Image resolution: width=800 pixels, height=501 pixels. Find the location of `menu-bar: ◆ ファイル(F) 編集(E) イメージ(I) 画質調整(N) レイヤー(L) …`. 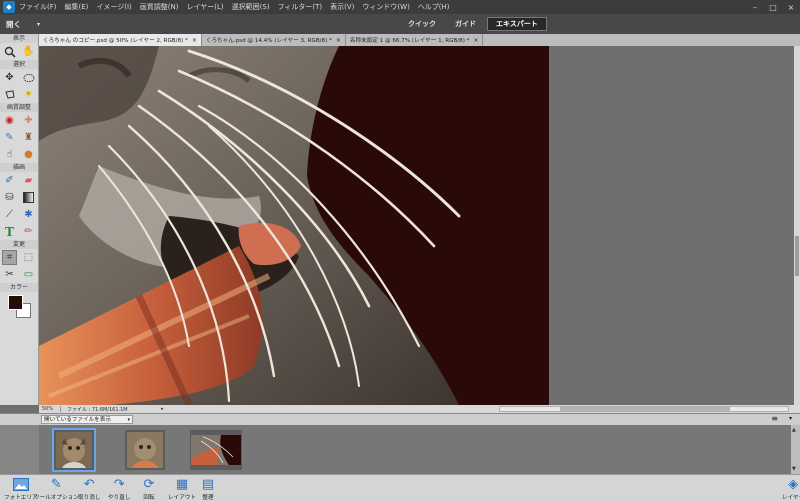

menu-bar: ◆ ファイル(F) 編集(E) イメージ(I) 画質調整(N) レイヤー(L) … is located at coordinates (400, 7).